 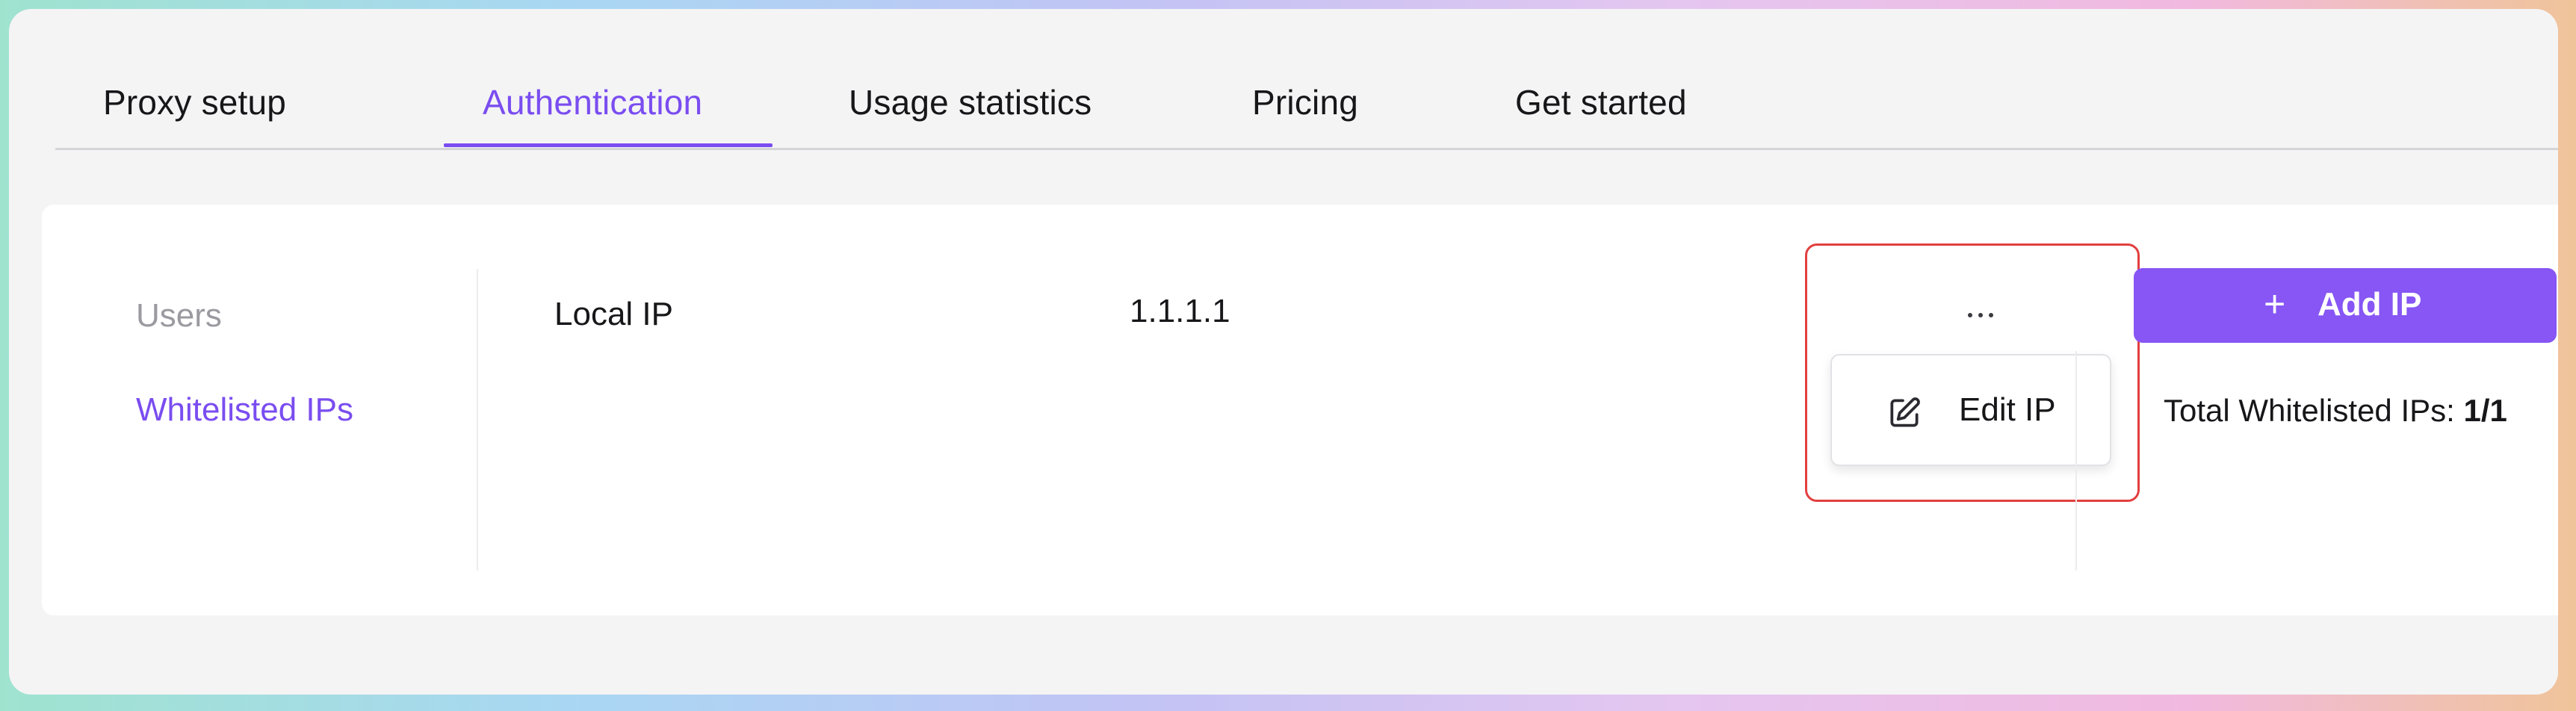 I want to click on edit-ip-label: Edit IP, so click(x=2007, y=409).